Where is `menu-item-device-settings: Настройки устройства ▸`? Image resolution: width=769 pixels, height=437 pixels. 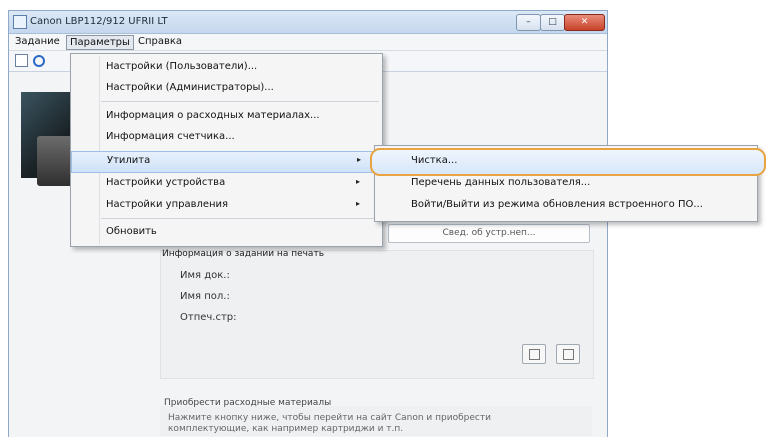
menu-item-device-settings: Настройки устройства ▸ is located at coordinates (226, 184).